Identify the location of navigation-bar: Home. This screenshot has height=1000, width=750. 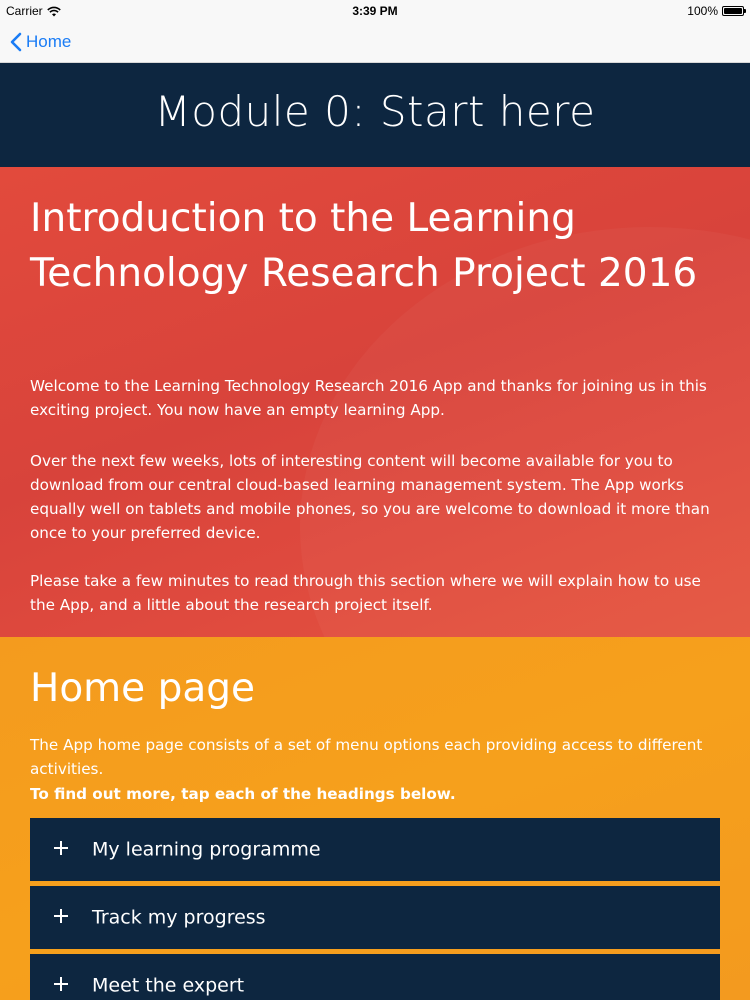
(375, 42).